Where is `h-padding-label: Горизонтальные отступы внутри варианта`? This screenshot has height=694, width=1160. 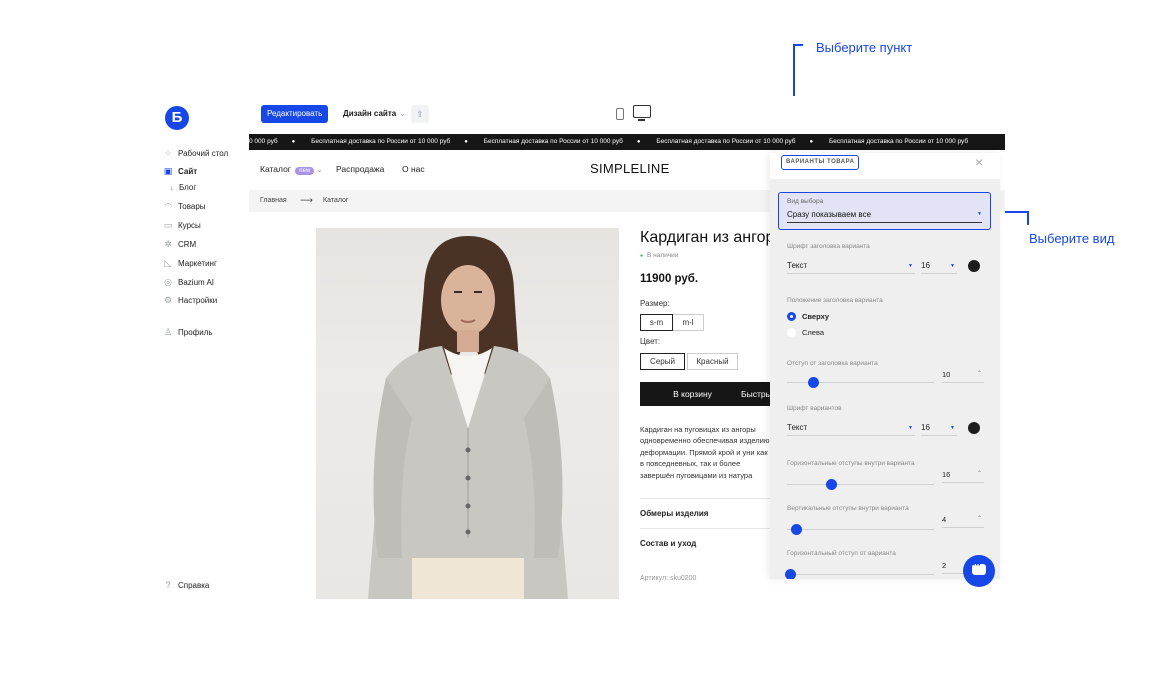 h-padding-label: Горизонтальные отступы внутри варианта is located at coordinates (851, 463).